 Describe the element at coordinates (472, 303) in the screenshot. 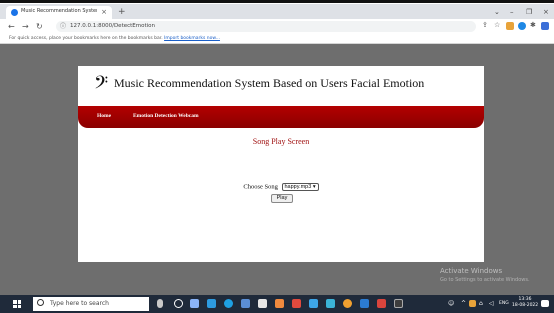

I see `tray-app-icon` at that location.